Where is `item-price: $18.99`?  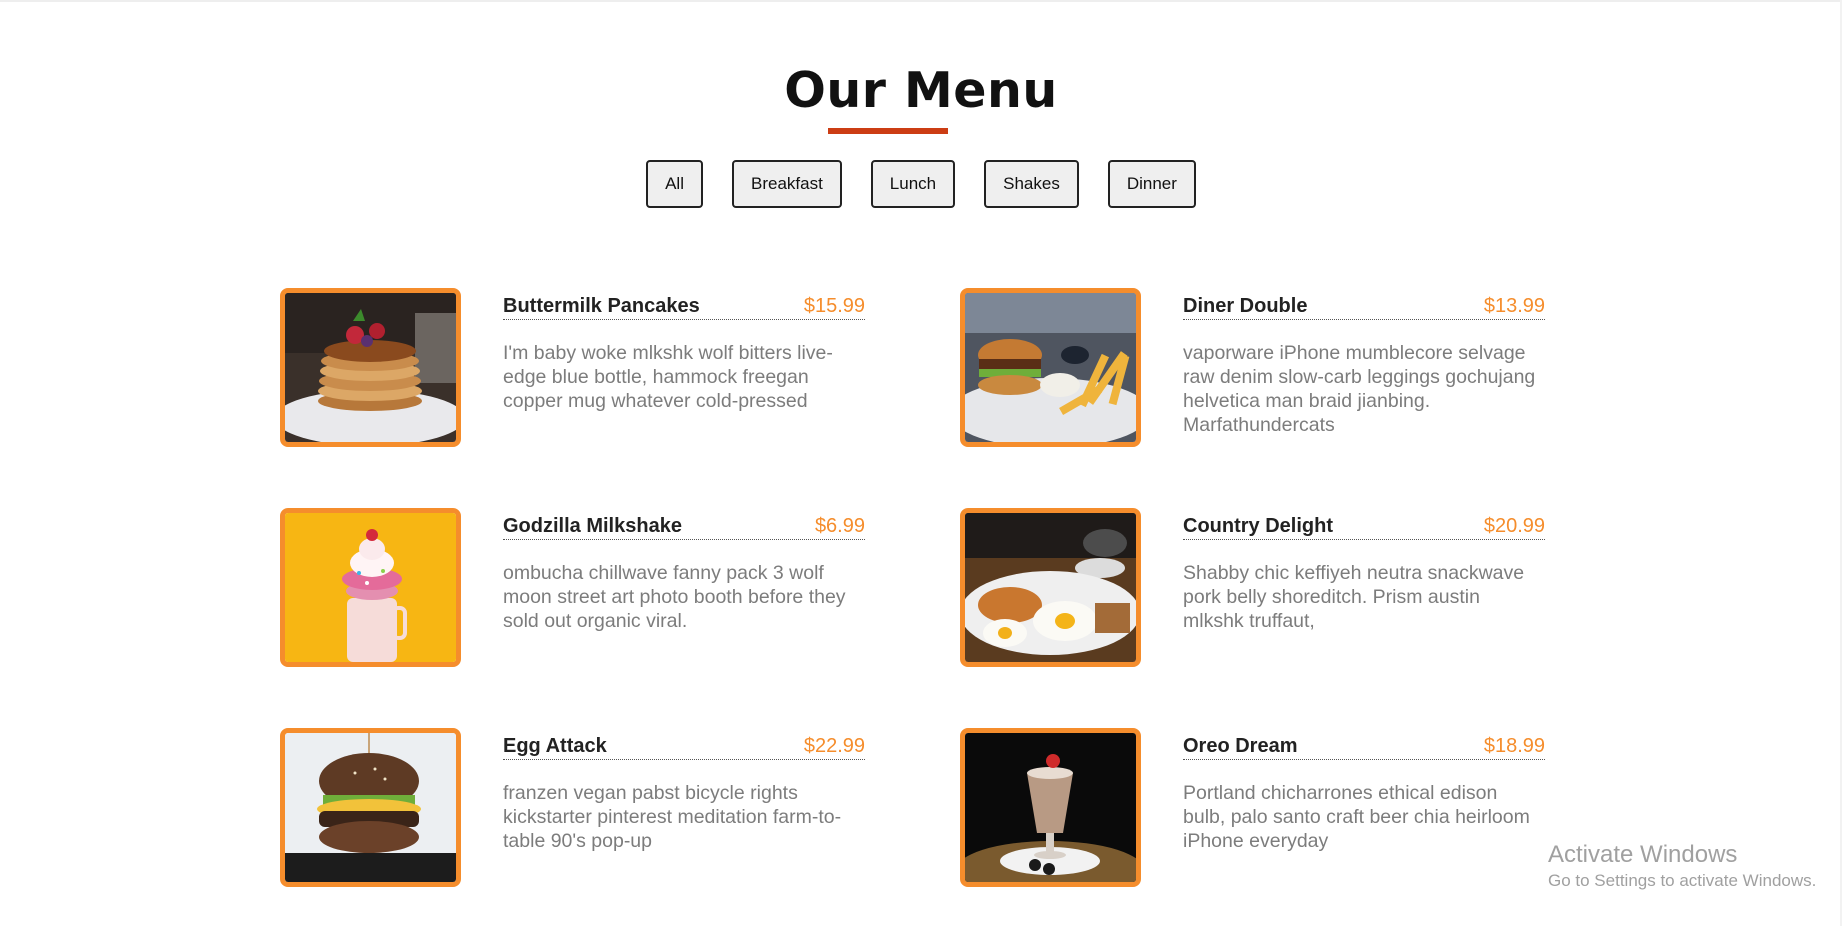 item-price: $18.99 is located at coordinates (1514, 746).